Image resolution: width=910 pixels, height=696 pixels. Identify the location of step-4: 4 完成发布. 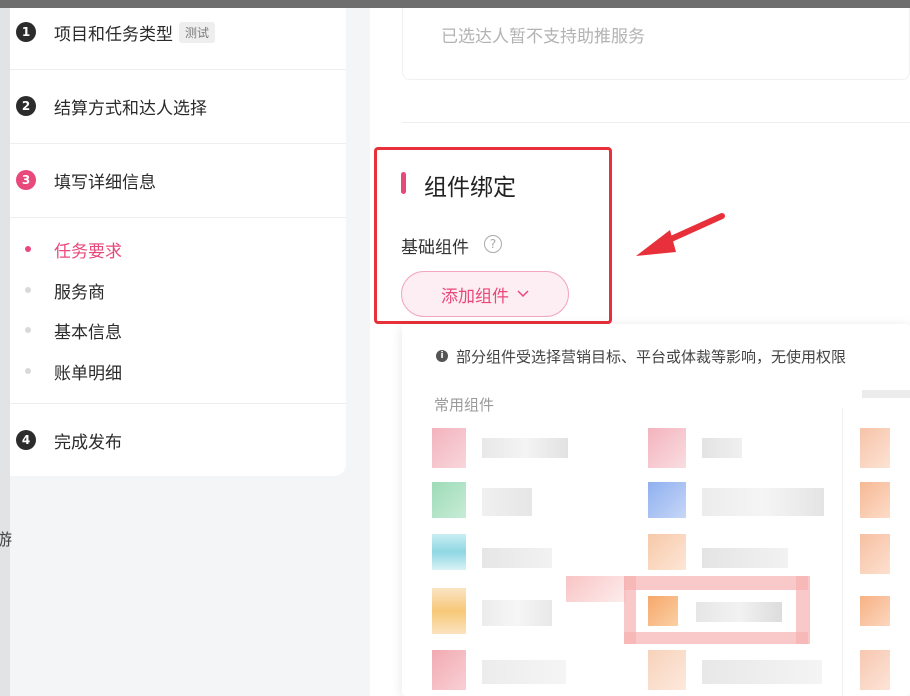
(69, 441).